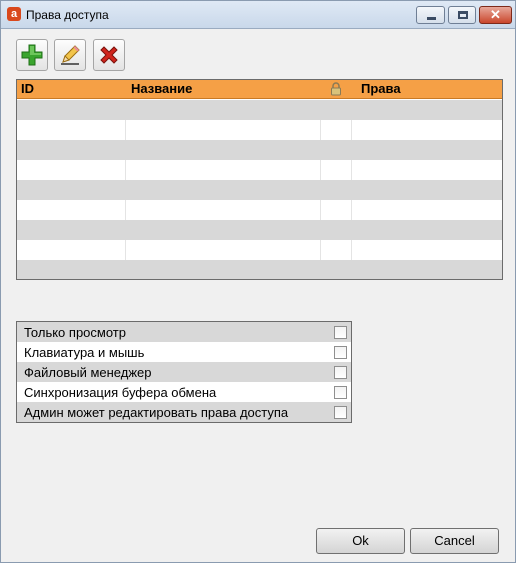 Image resolution: width=516 pixels, height=563 pixels. Describe the element at coordinates (75, 332) in the screenshot. I see `permission-label: Только просмотр` at that location.